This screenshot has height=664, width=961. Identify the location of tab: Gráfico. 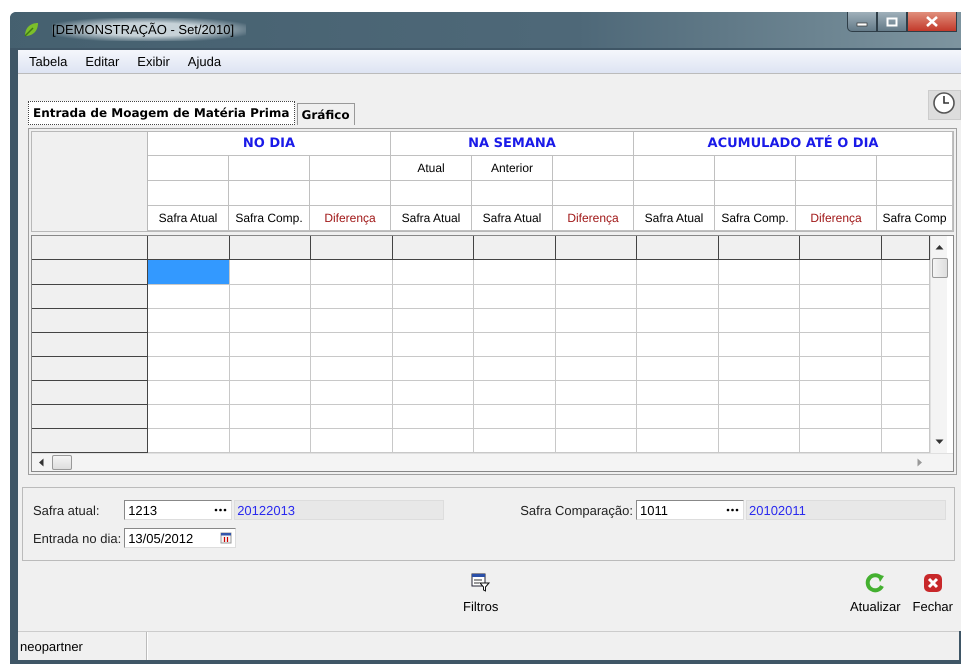
(325, 114).